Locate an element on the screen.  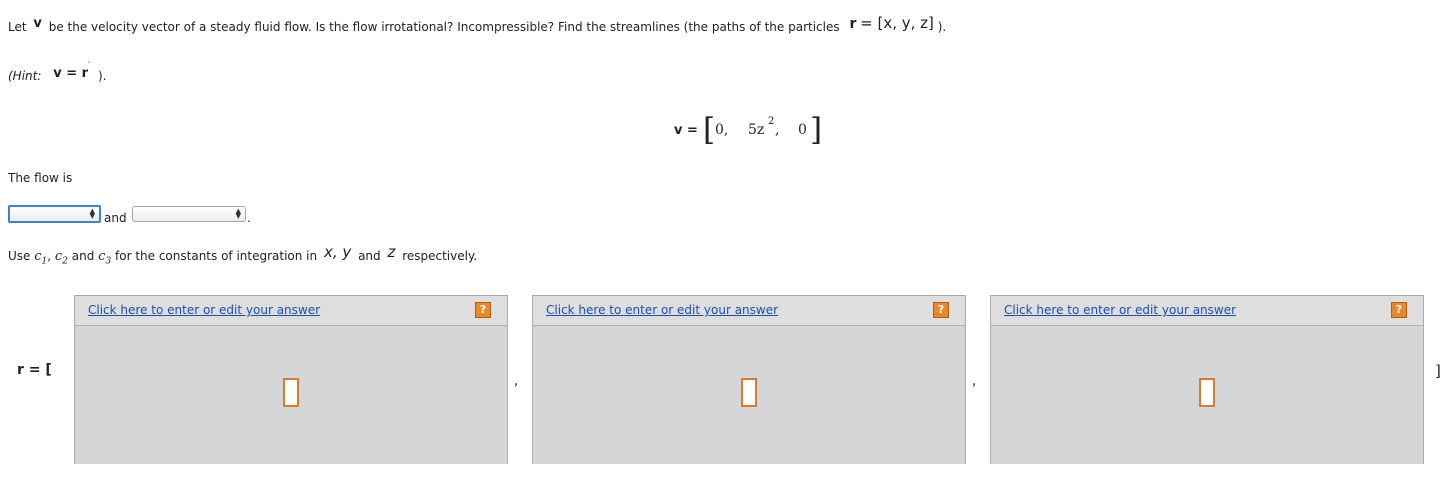
c2-symbol: c2 is located at coordinates (61, 258).